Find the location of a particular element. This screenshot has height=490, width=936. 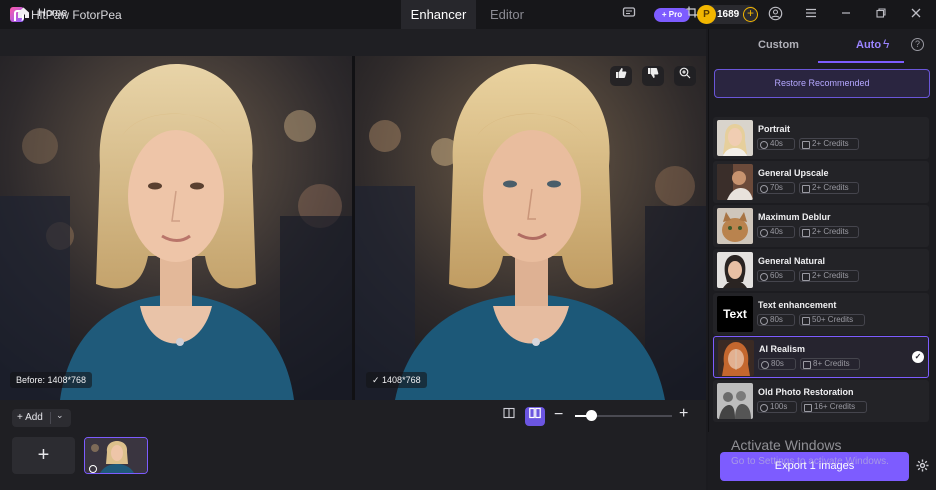

restore-recommended-button: Restore Recommended is located at coordinates (822, 83).